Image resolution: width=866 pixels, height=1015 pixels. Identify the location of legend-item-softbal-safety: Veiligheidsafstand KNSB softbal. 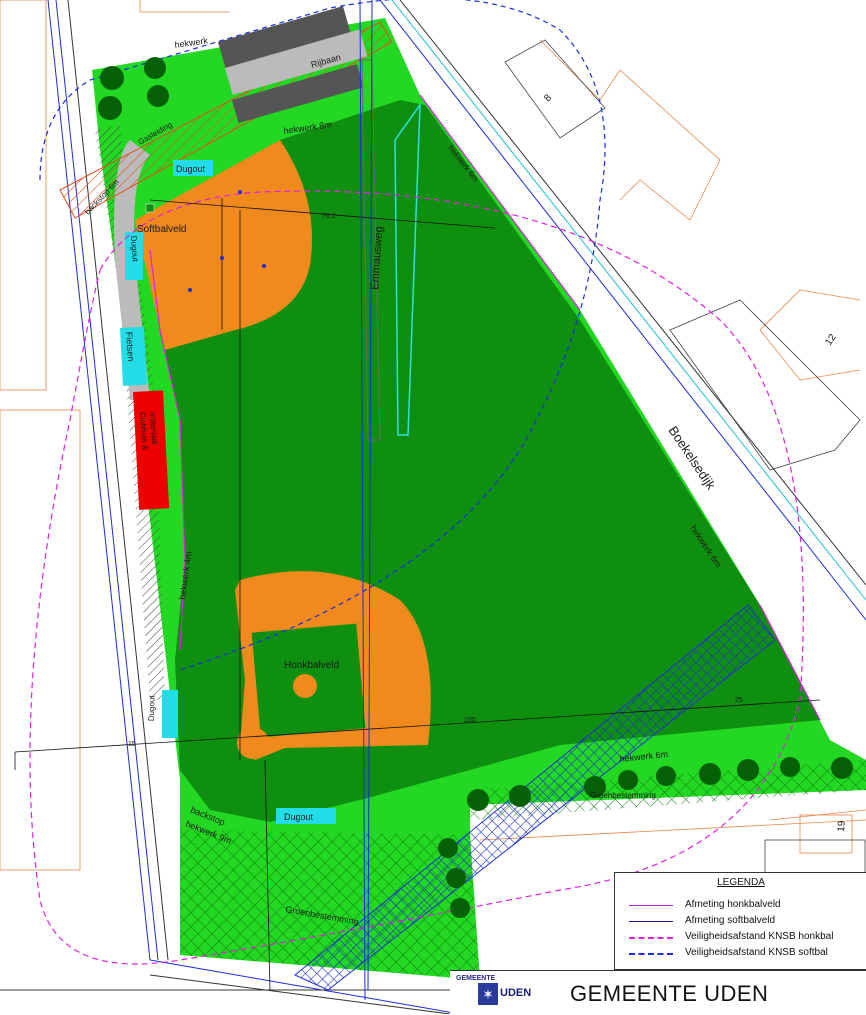
(740, 954).